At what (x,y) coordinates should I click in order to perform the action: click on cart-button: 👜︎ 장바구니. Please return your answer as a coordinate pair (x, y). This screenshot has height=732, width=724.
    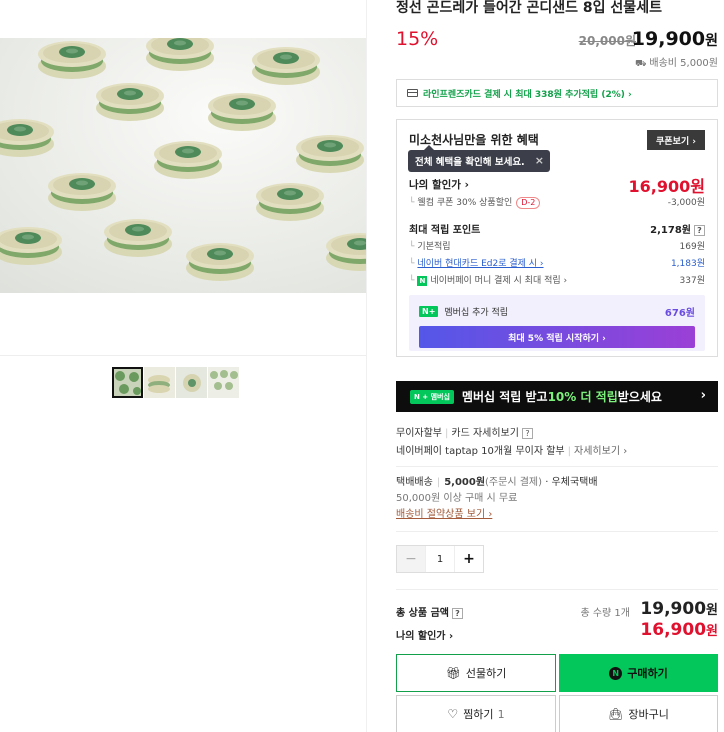
    Looking at the image, I should click on (638, 713).